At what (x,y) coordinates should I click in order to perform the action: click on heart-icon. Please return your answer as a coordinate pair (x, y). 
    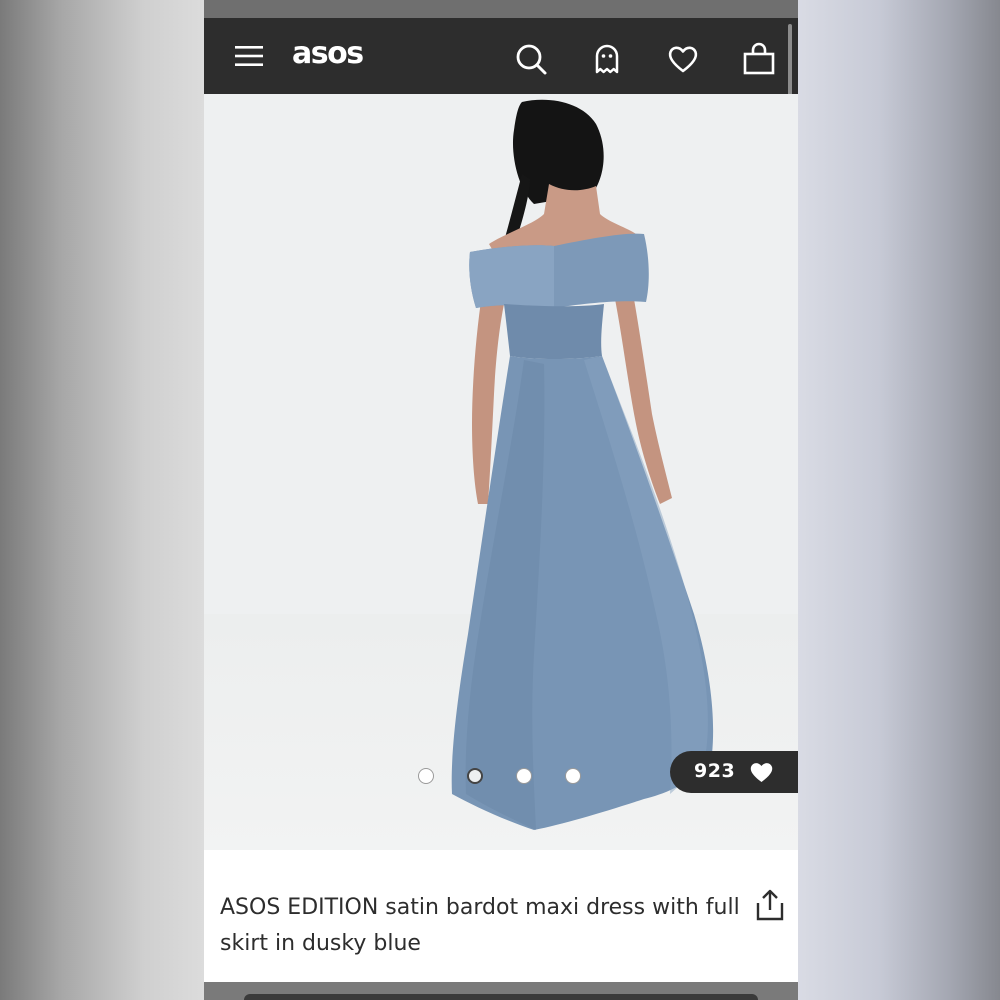
    Looking at the image, I should click on (683, 59).